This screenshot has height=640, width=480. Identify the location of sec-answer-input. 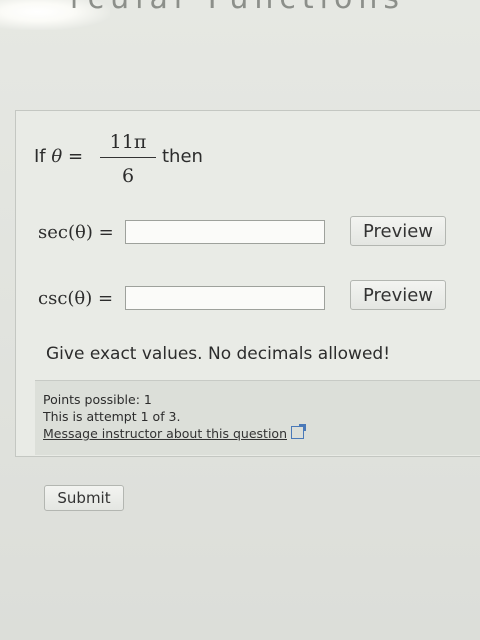
(225, 232).